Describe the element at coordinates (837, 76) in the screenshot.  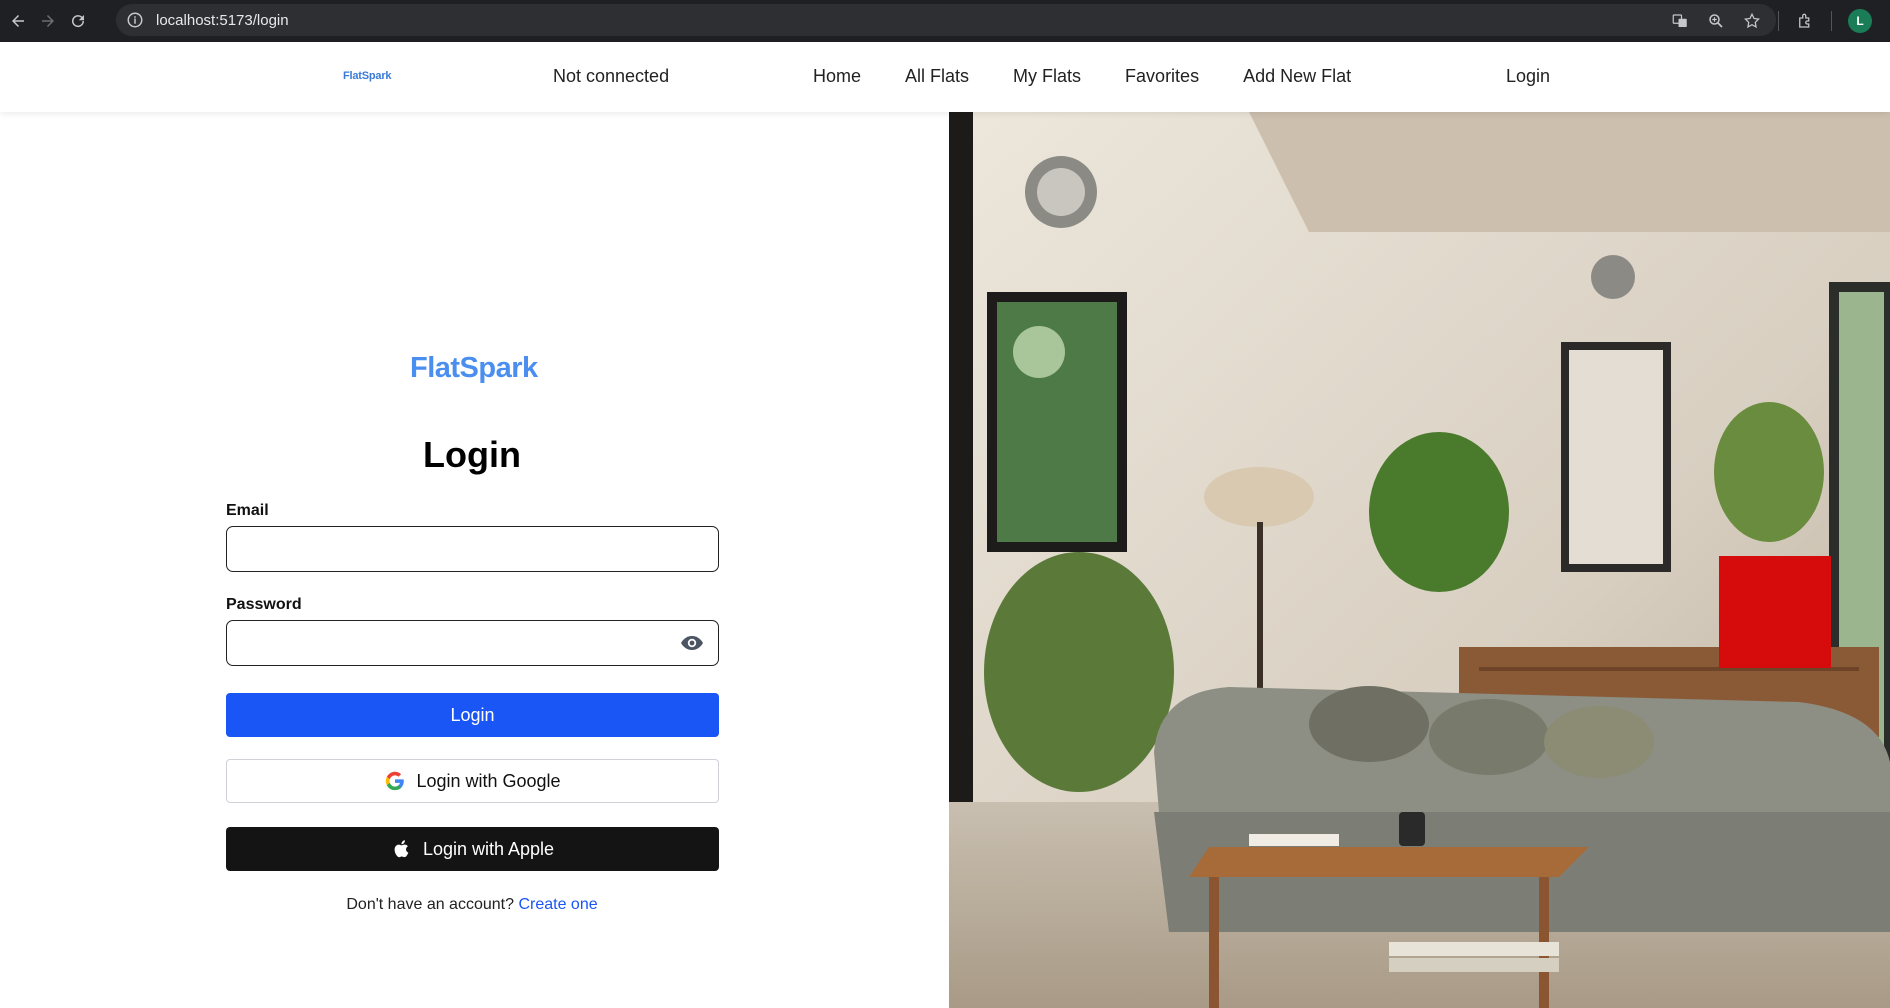
I see `nav-home: Home` at that location.